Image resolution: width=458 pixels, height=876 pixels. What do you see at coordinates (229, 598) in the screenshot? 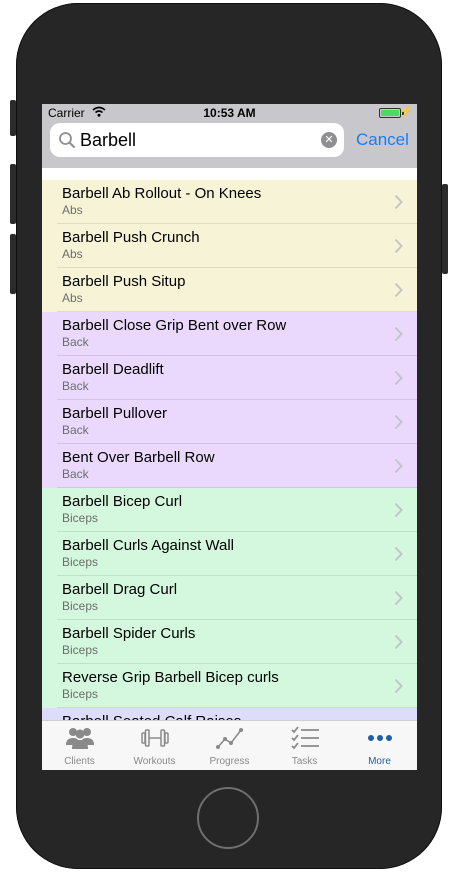
I see `list-item: Barbell Drag Curl Biceps` at bounding box center [229, 598].